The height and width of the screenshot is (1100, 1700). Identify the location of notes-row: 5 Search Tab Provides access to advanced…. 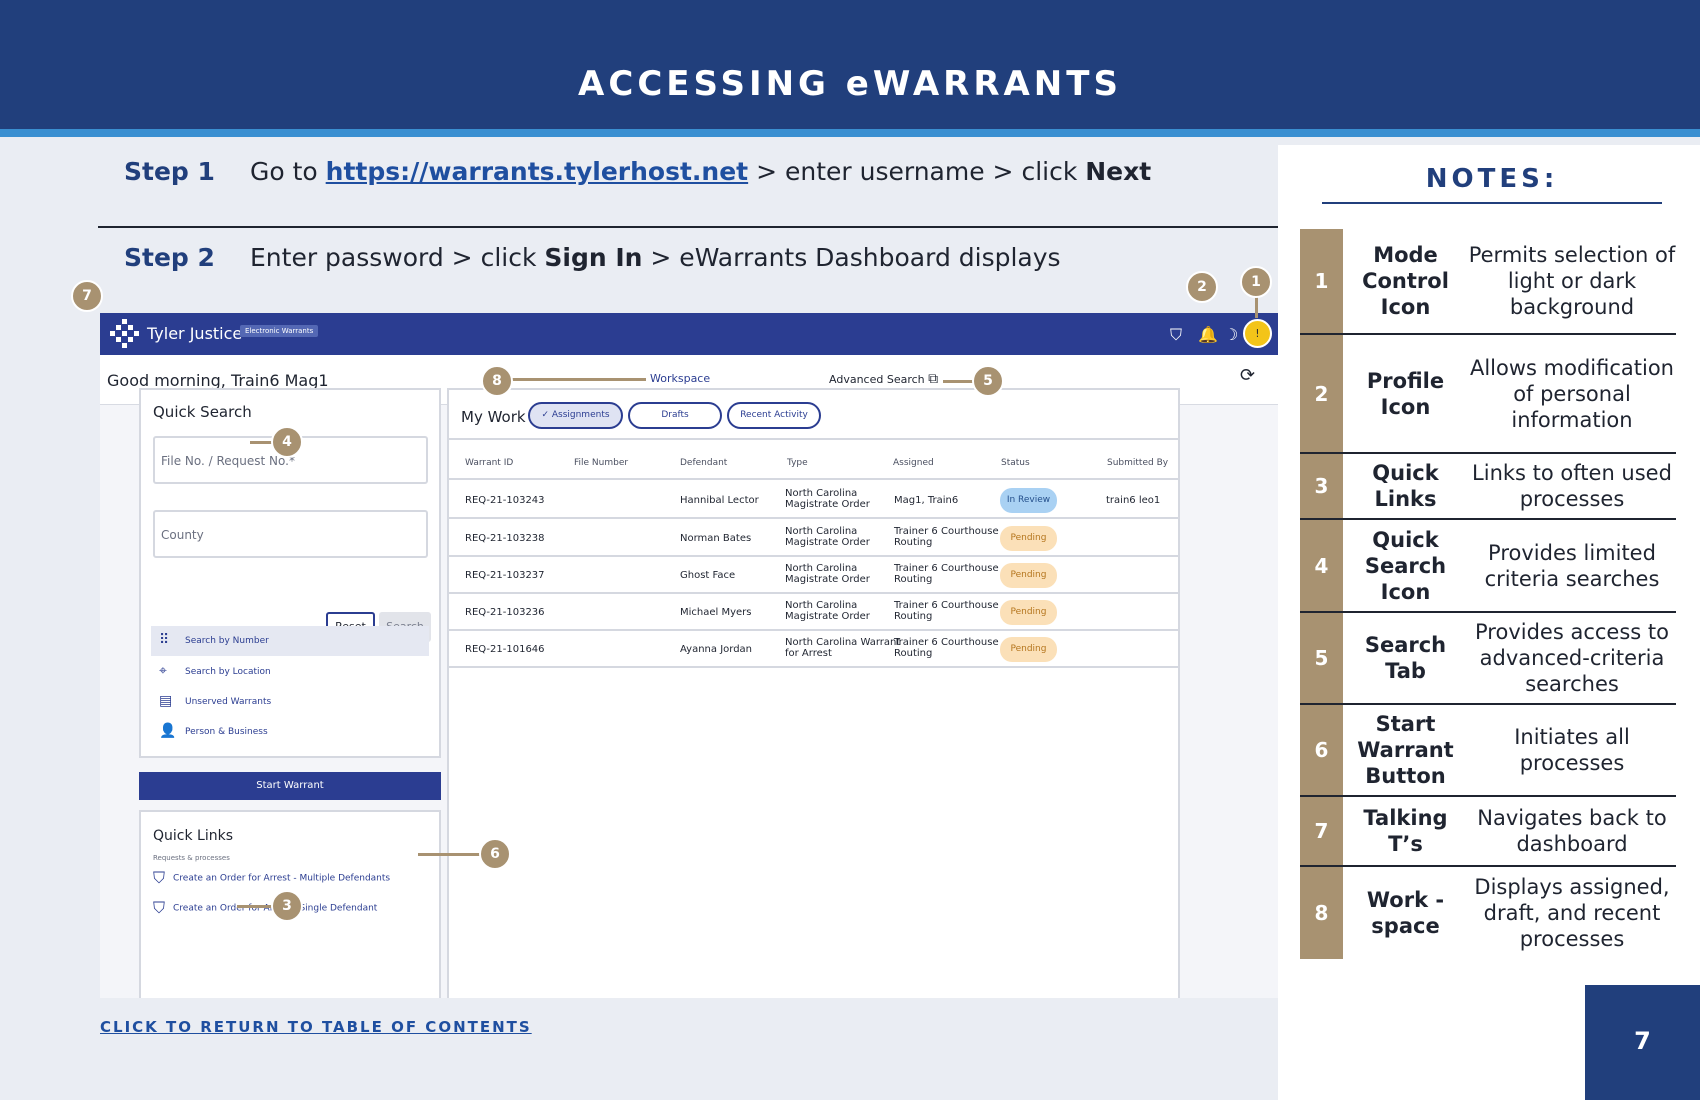
(1488, 659).